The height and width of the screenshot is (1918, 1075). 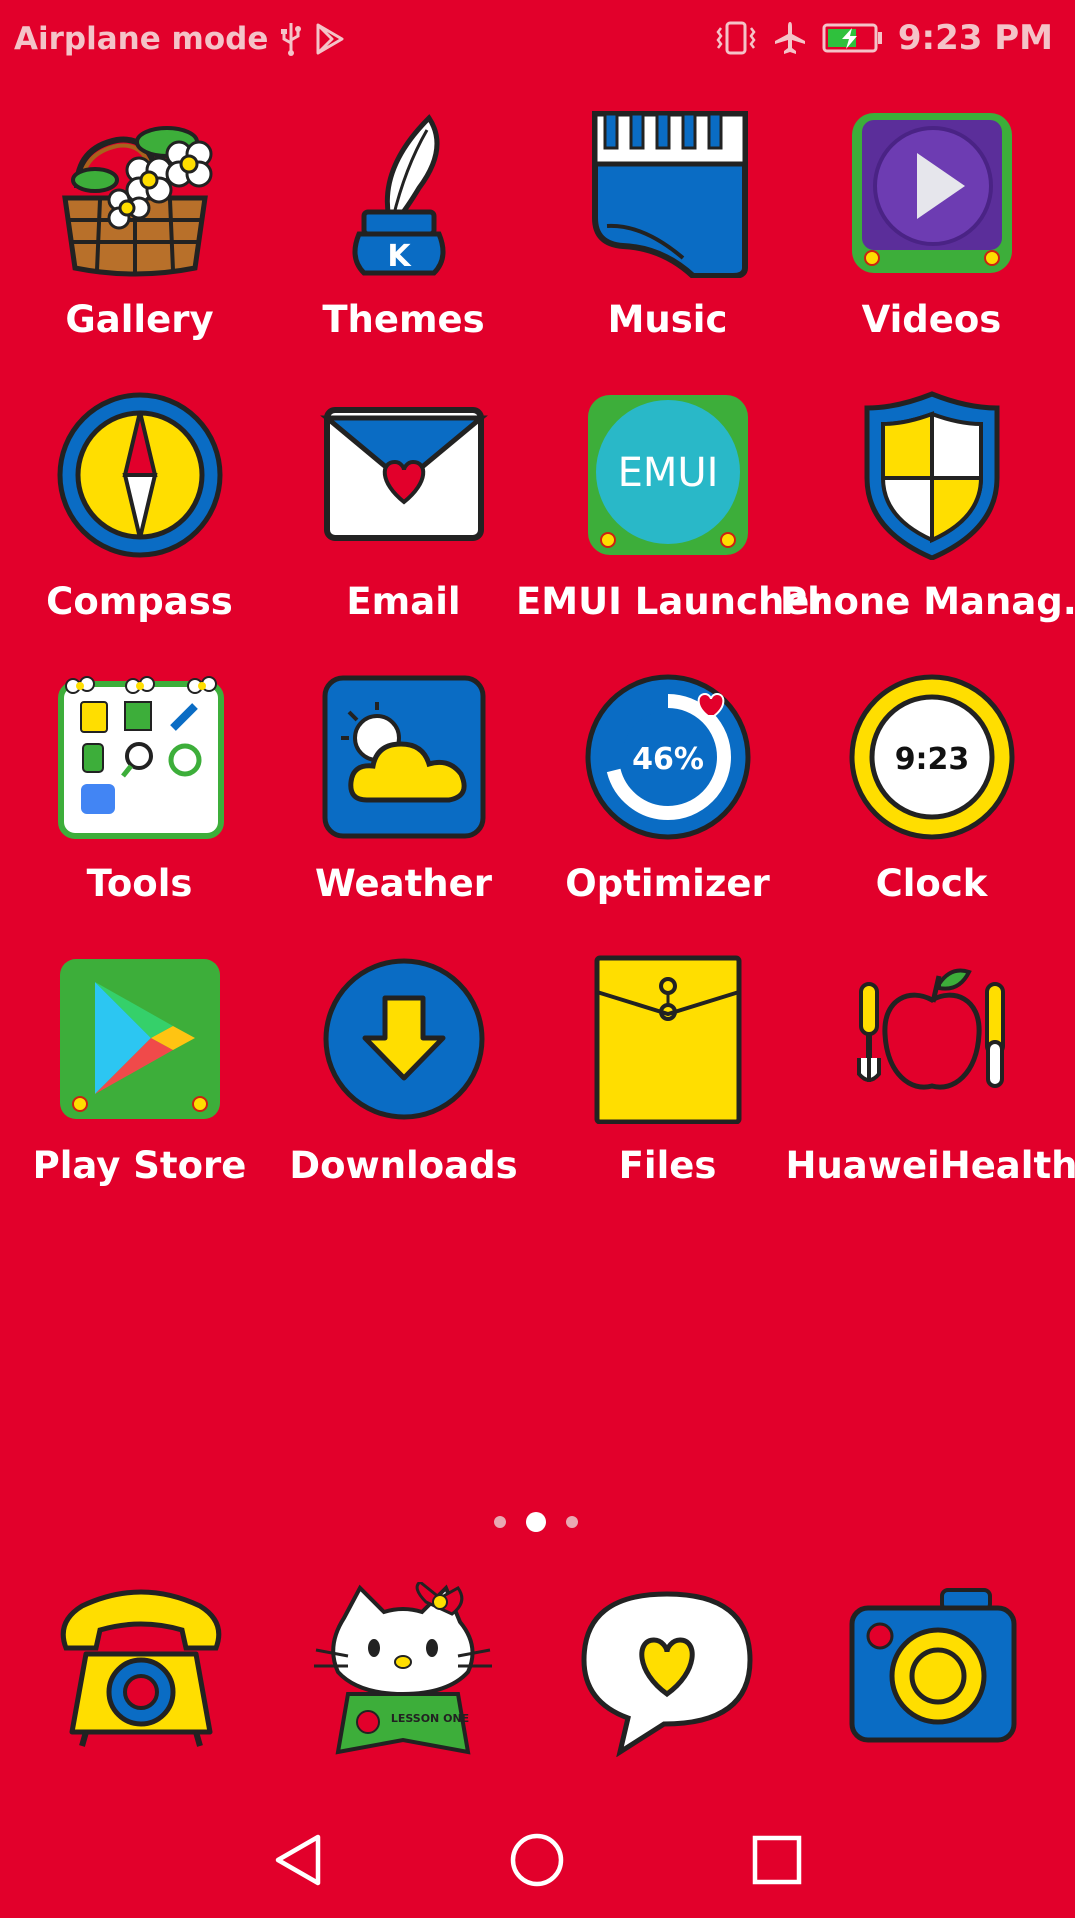 I want to click on emui-launcher-icon: EMUI, so click(x=667, y=475).